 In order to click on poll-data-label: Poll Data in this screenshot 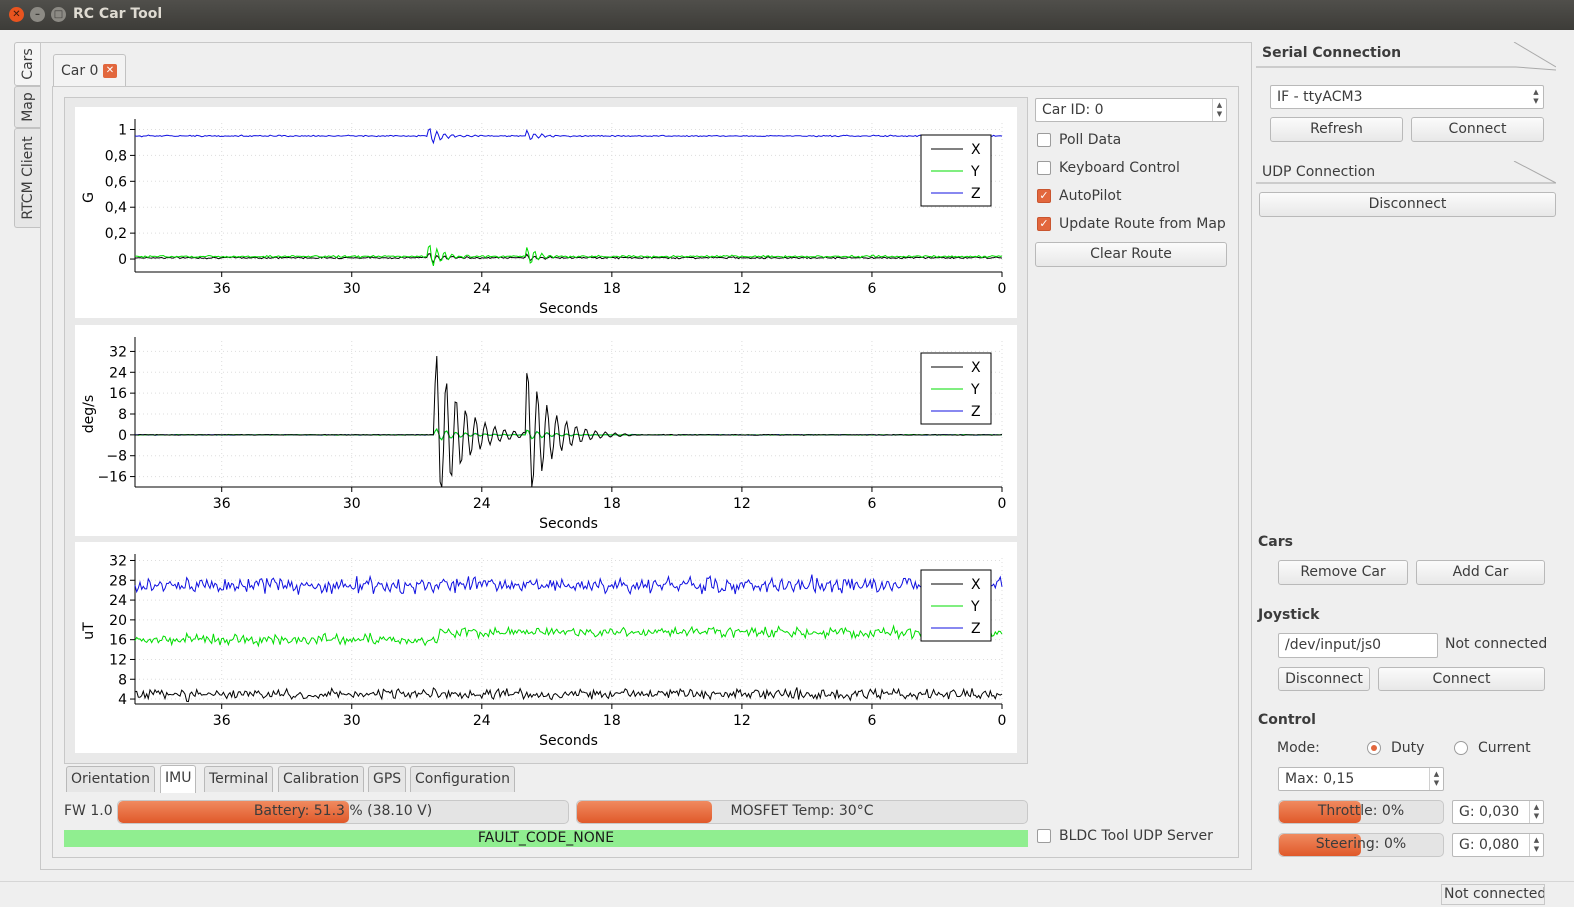, I will do `click(1090, 140)`.